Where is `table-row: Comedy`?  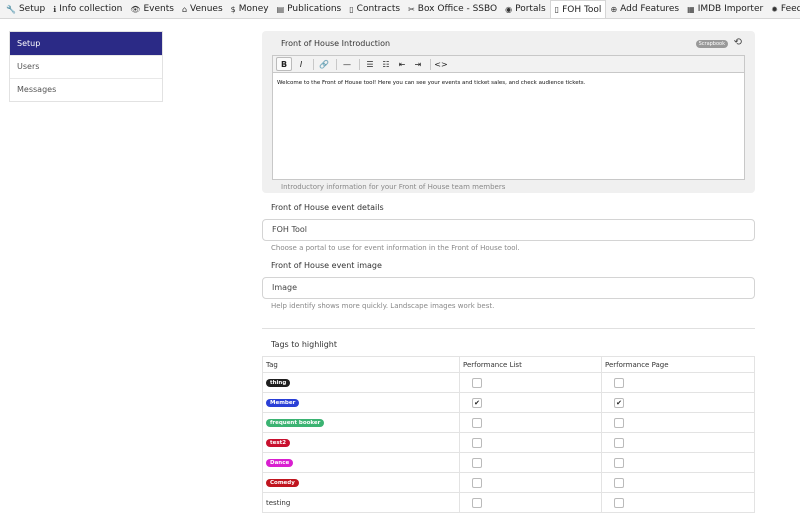 table-row: Comedy is located at coordinates (508, 482).